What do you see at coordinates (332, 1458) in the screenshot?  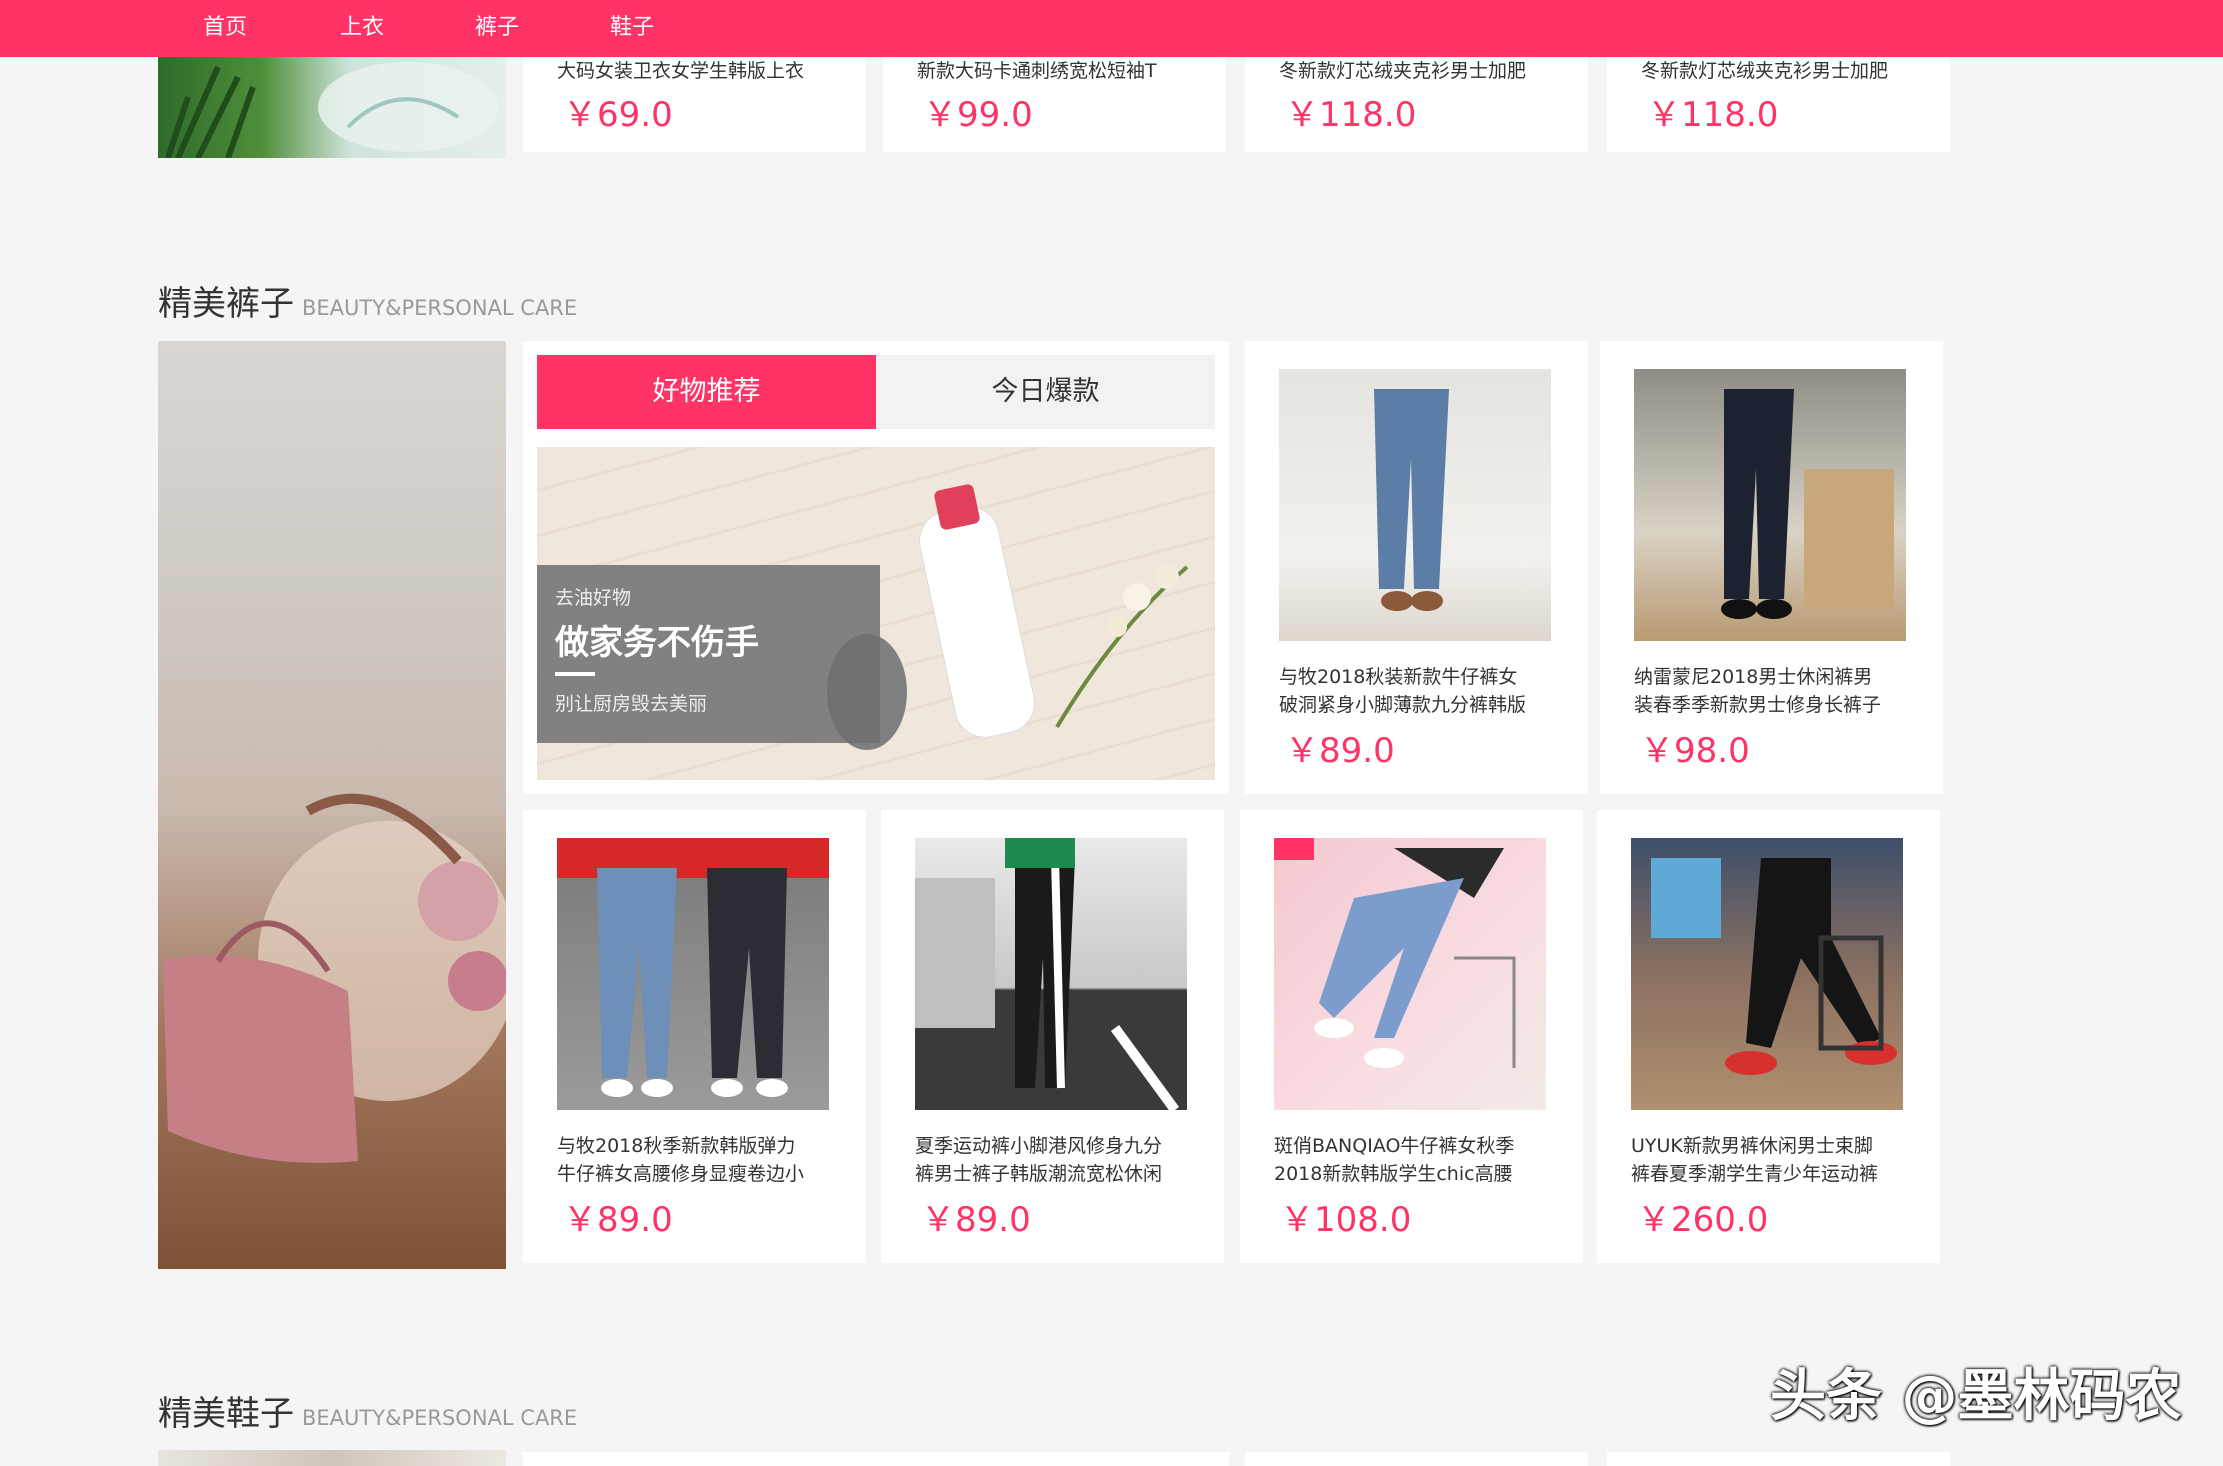 I see `promo-image-shoes` at bounding box center [332, 1458].